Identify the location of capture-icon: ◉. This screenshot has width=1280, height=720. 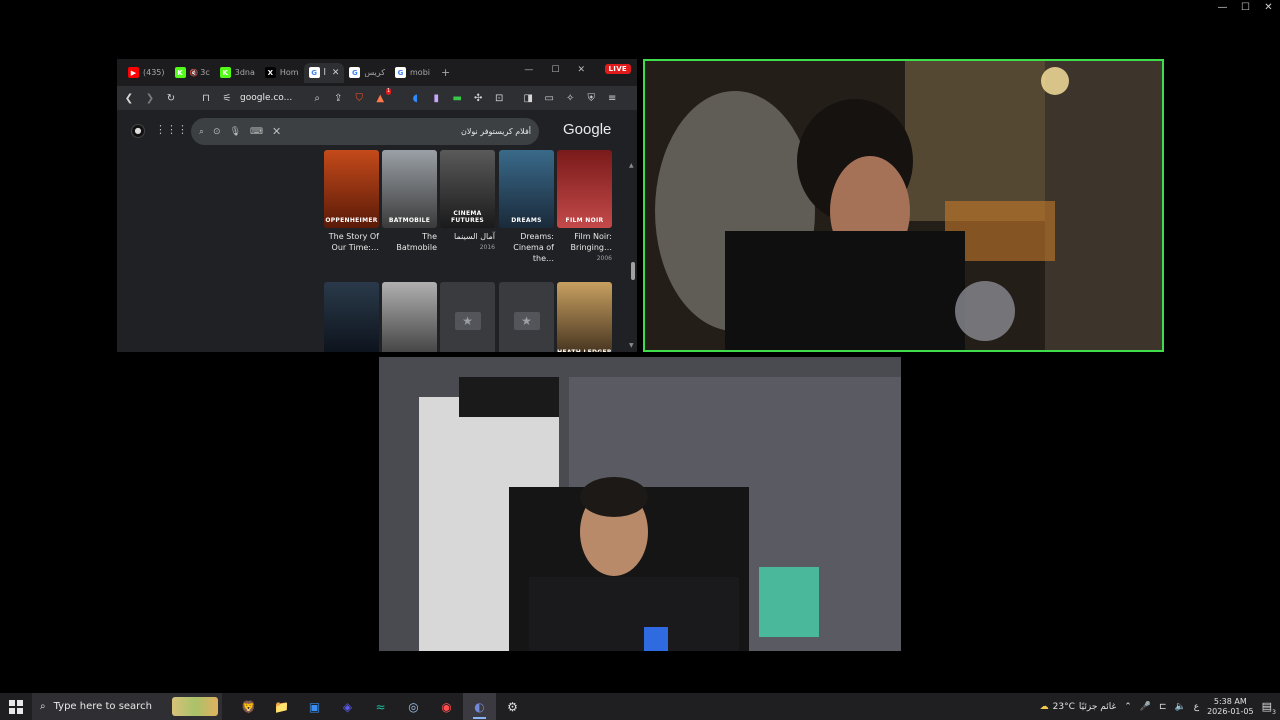
(446, 706).